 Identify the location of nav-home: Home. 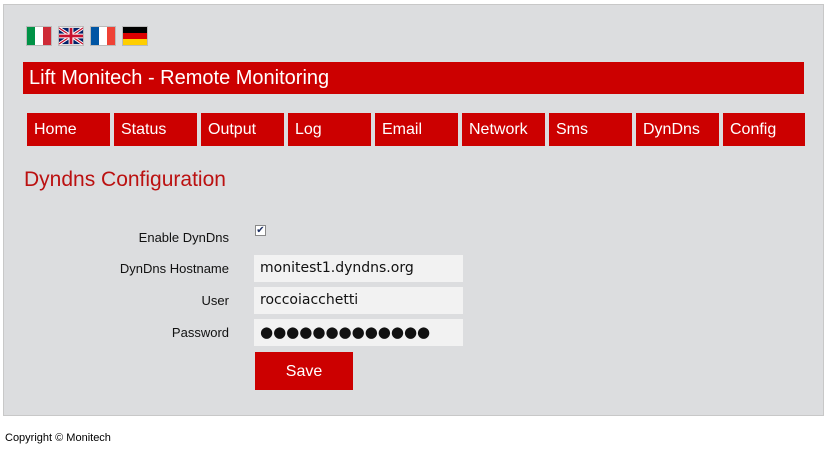
(68, 129).